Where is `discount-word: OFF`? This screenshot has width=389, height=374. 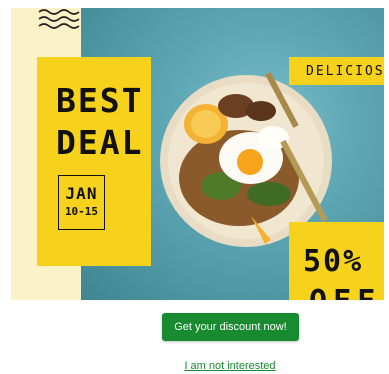 discount-word: OFF is located at coordinates (345, 292).